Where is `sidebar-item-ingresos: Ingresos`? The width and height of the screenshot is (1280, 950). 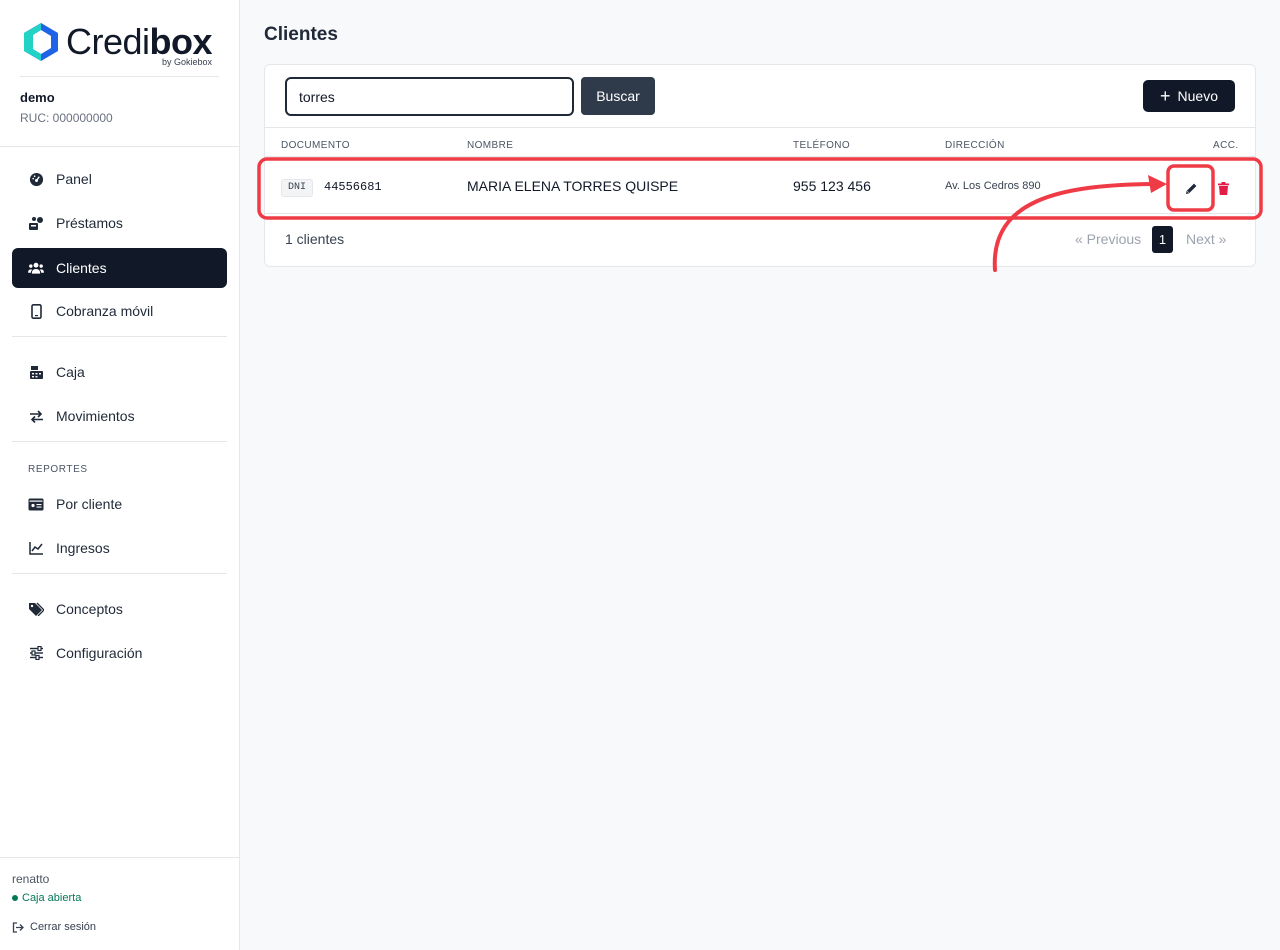 sidebar-item-ingresos: Ingresos is located at coordinates (119, 548).